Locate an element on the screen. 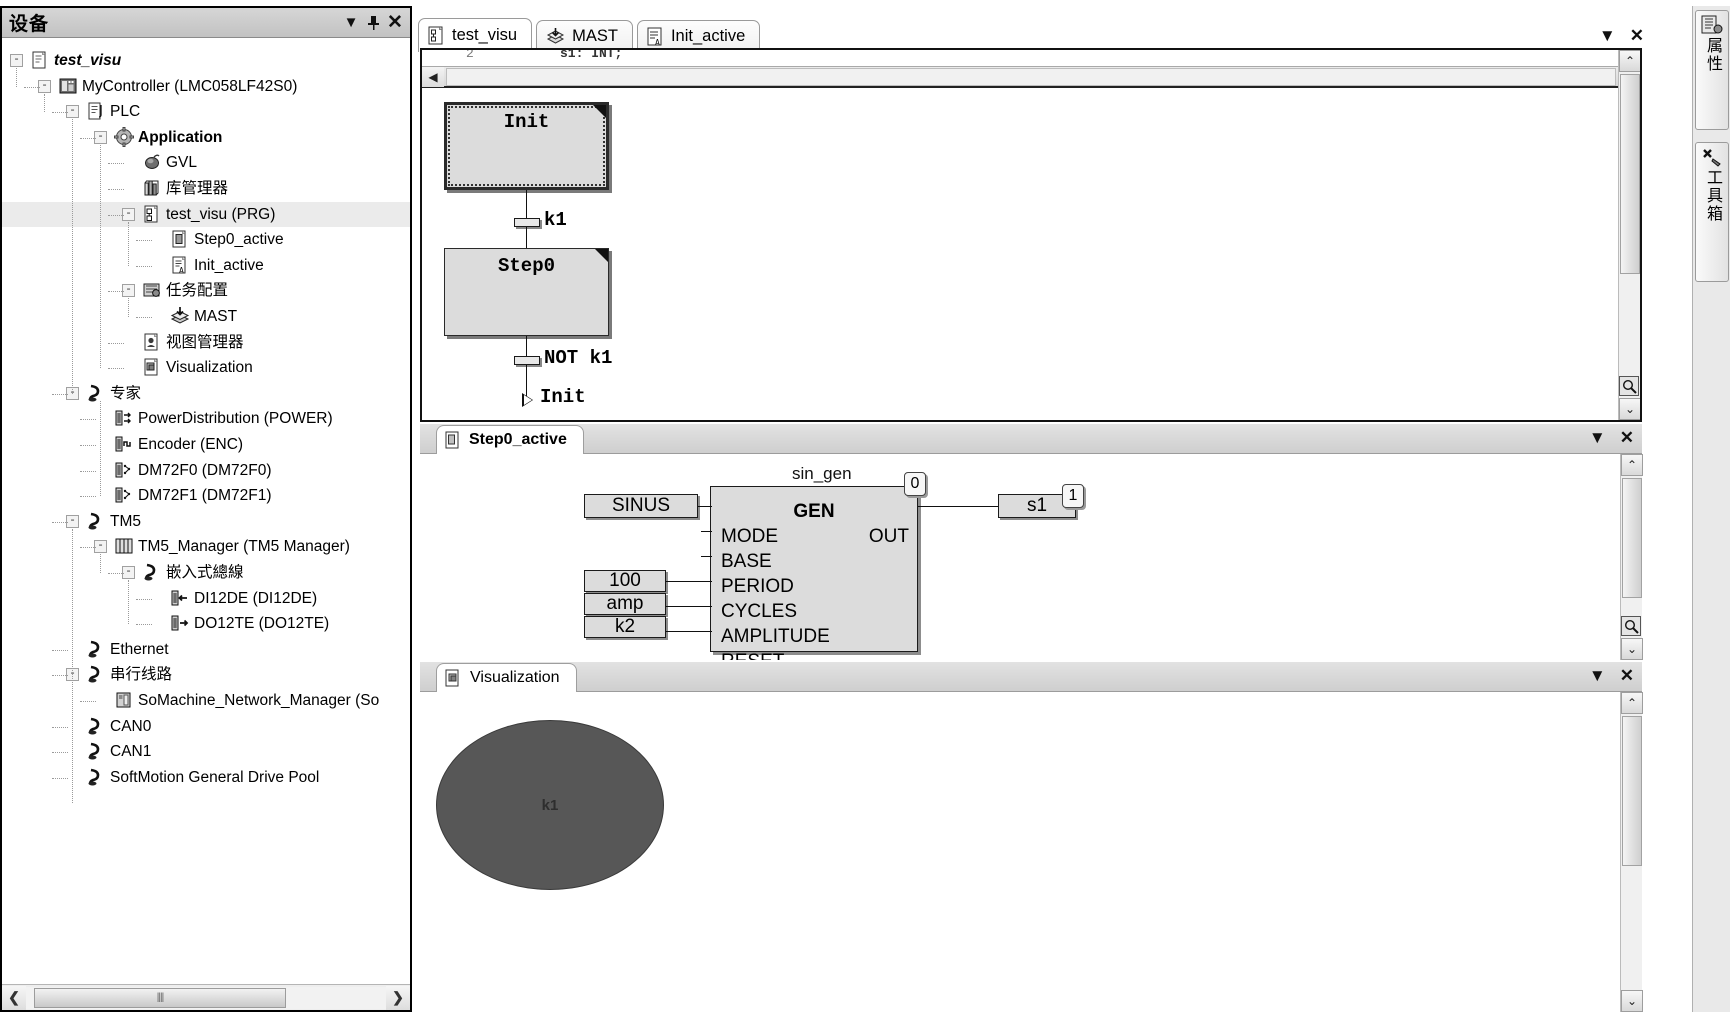 This screenshot has height=1018, width=1730. tab-visualization: Visualization is located at coordinates (506, 677).